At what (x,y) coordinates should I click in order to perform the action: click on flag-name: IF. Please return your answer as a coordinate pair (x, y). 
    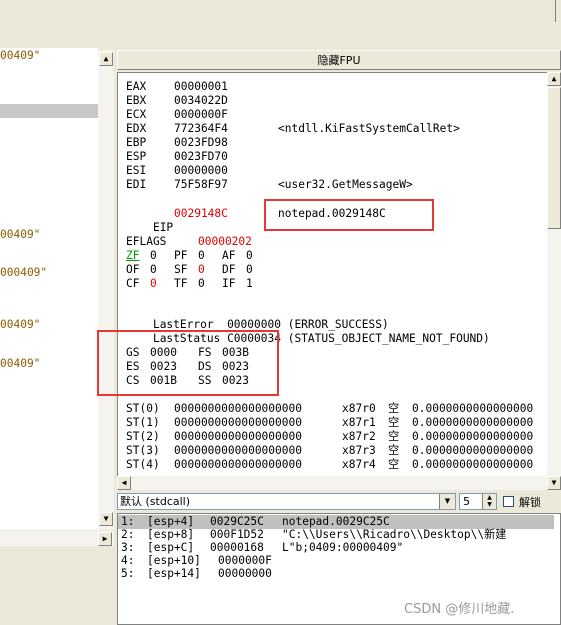
    Looking at the image, I should click on (229, 283).